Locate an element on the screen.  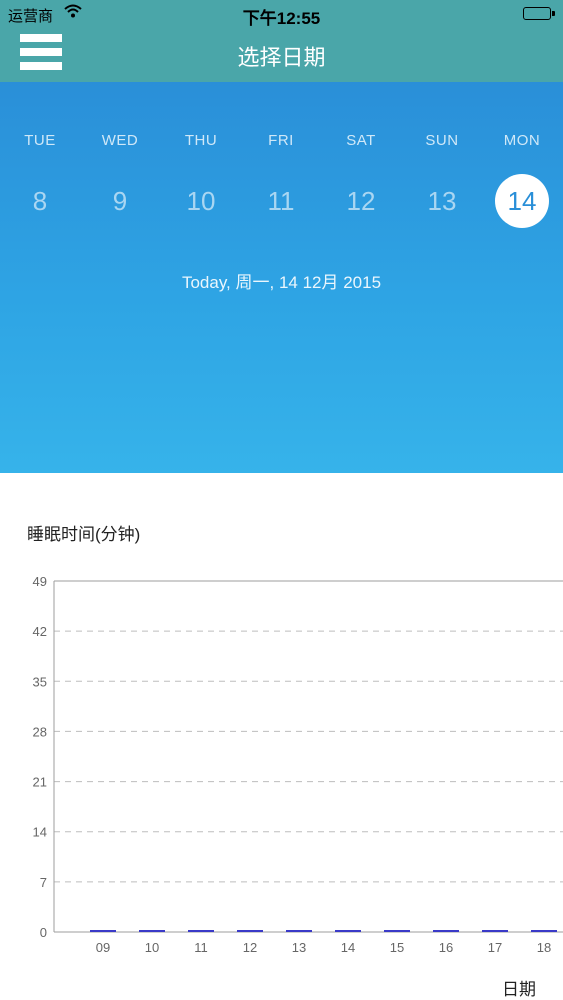
x-tick-label: 15 is located at coordinates (397, 947).